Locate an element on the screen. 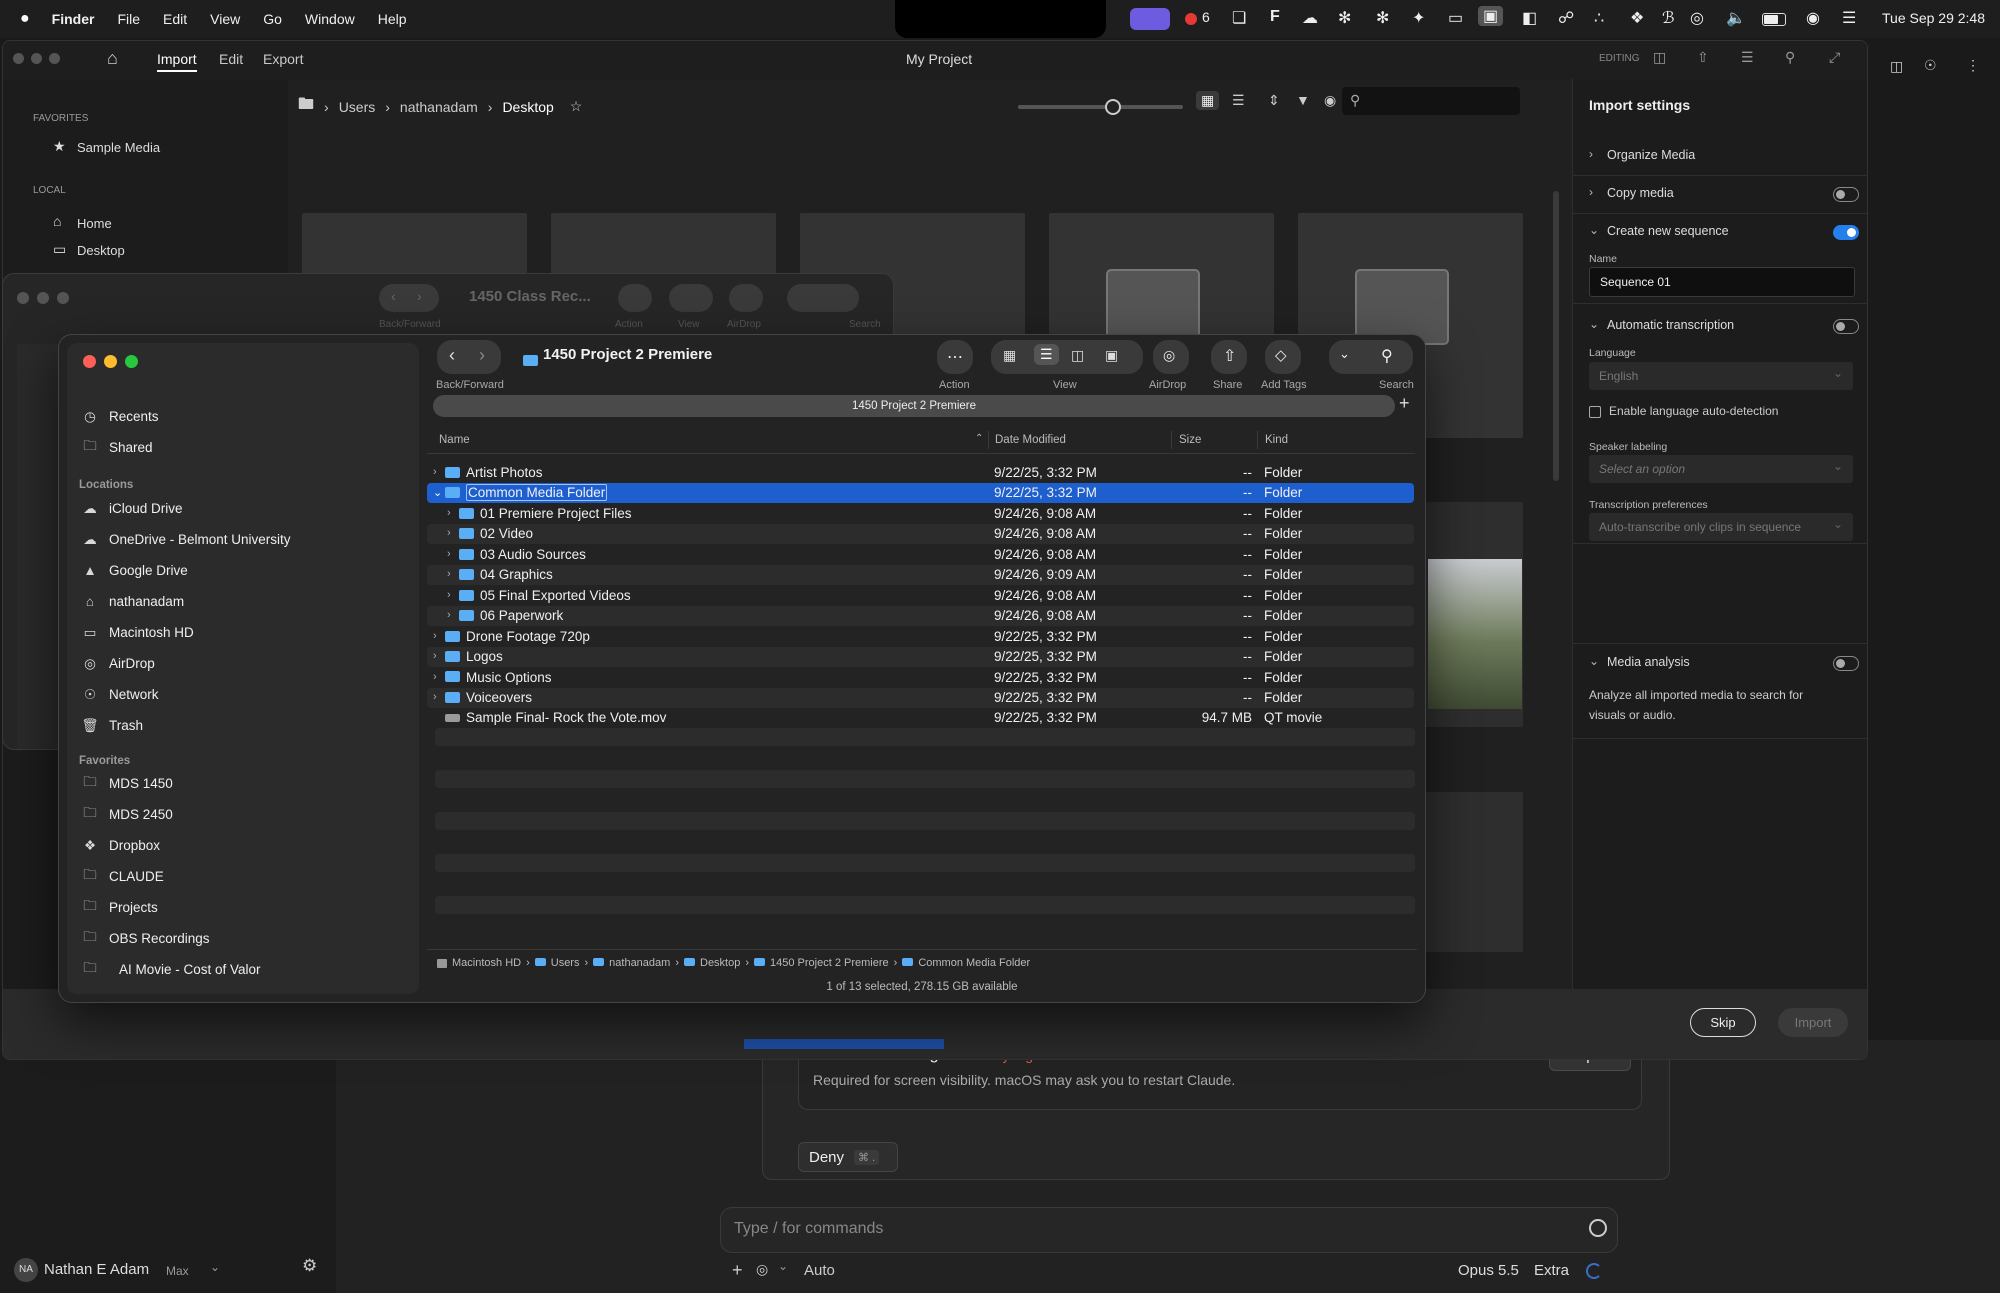 The width and height of the screenshot is (2000, 1293). sort-ascending-icon: ⌃ is located at coordinates (979, 438).